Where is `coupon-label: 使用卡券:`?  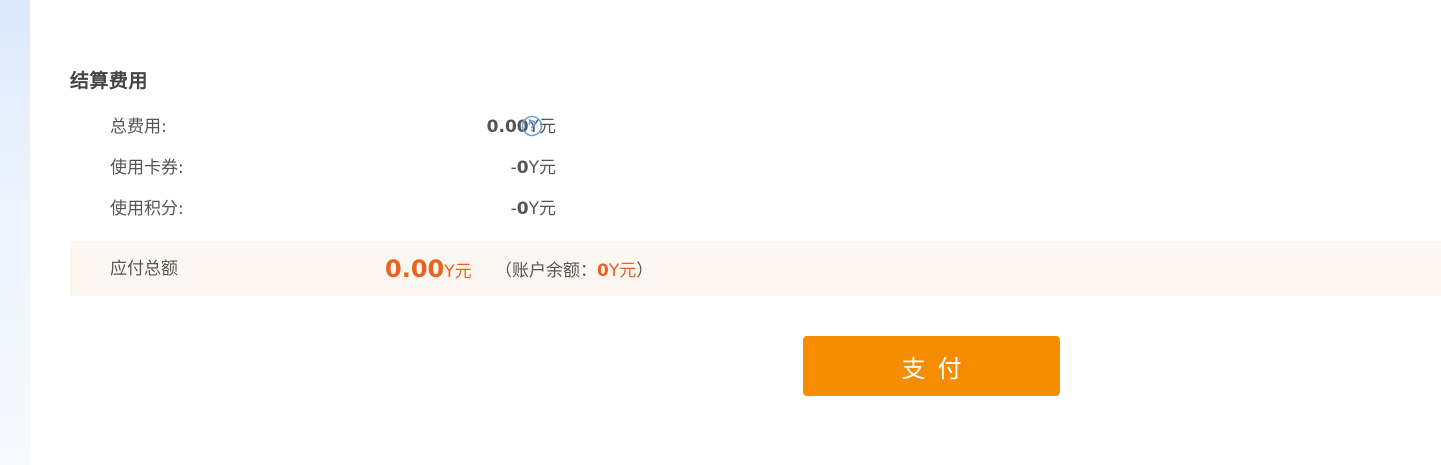 coupon-label: 使用卡券: is located at coordinates (147, 168).